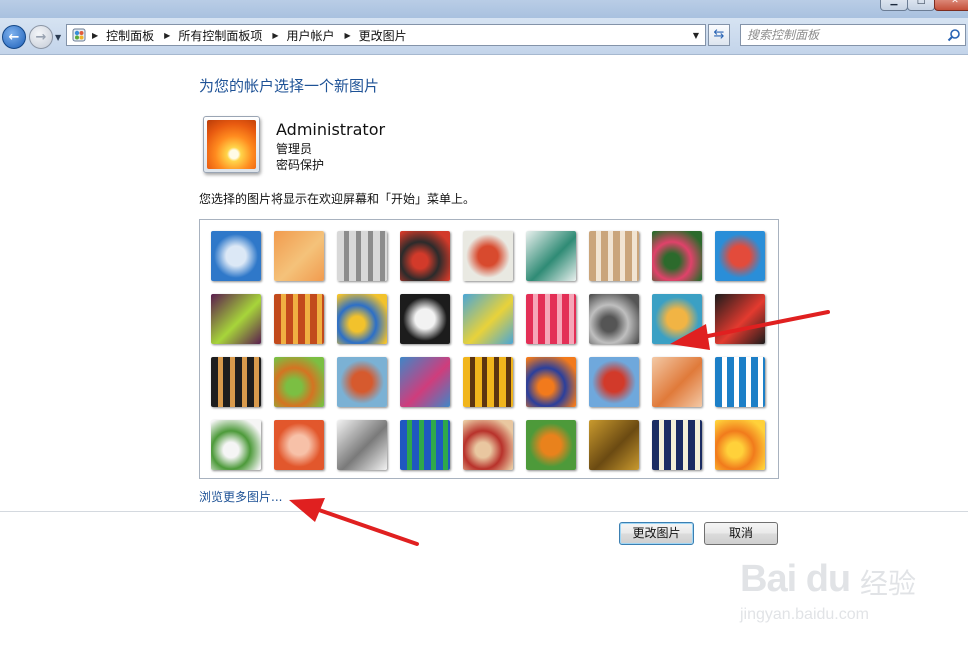 The width and height of the screenshot is (968, 648). I want to click on search-box, so click(853, 35).